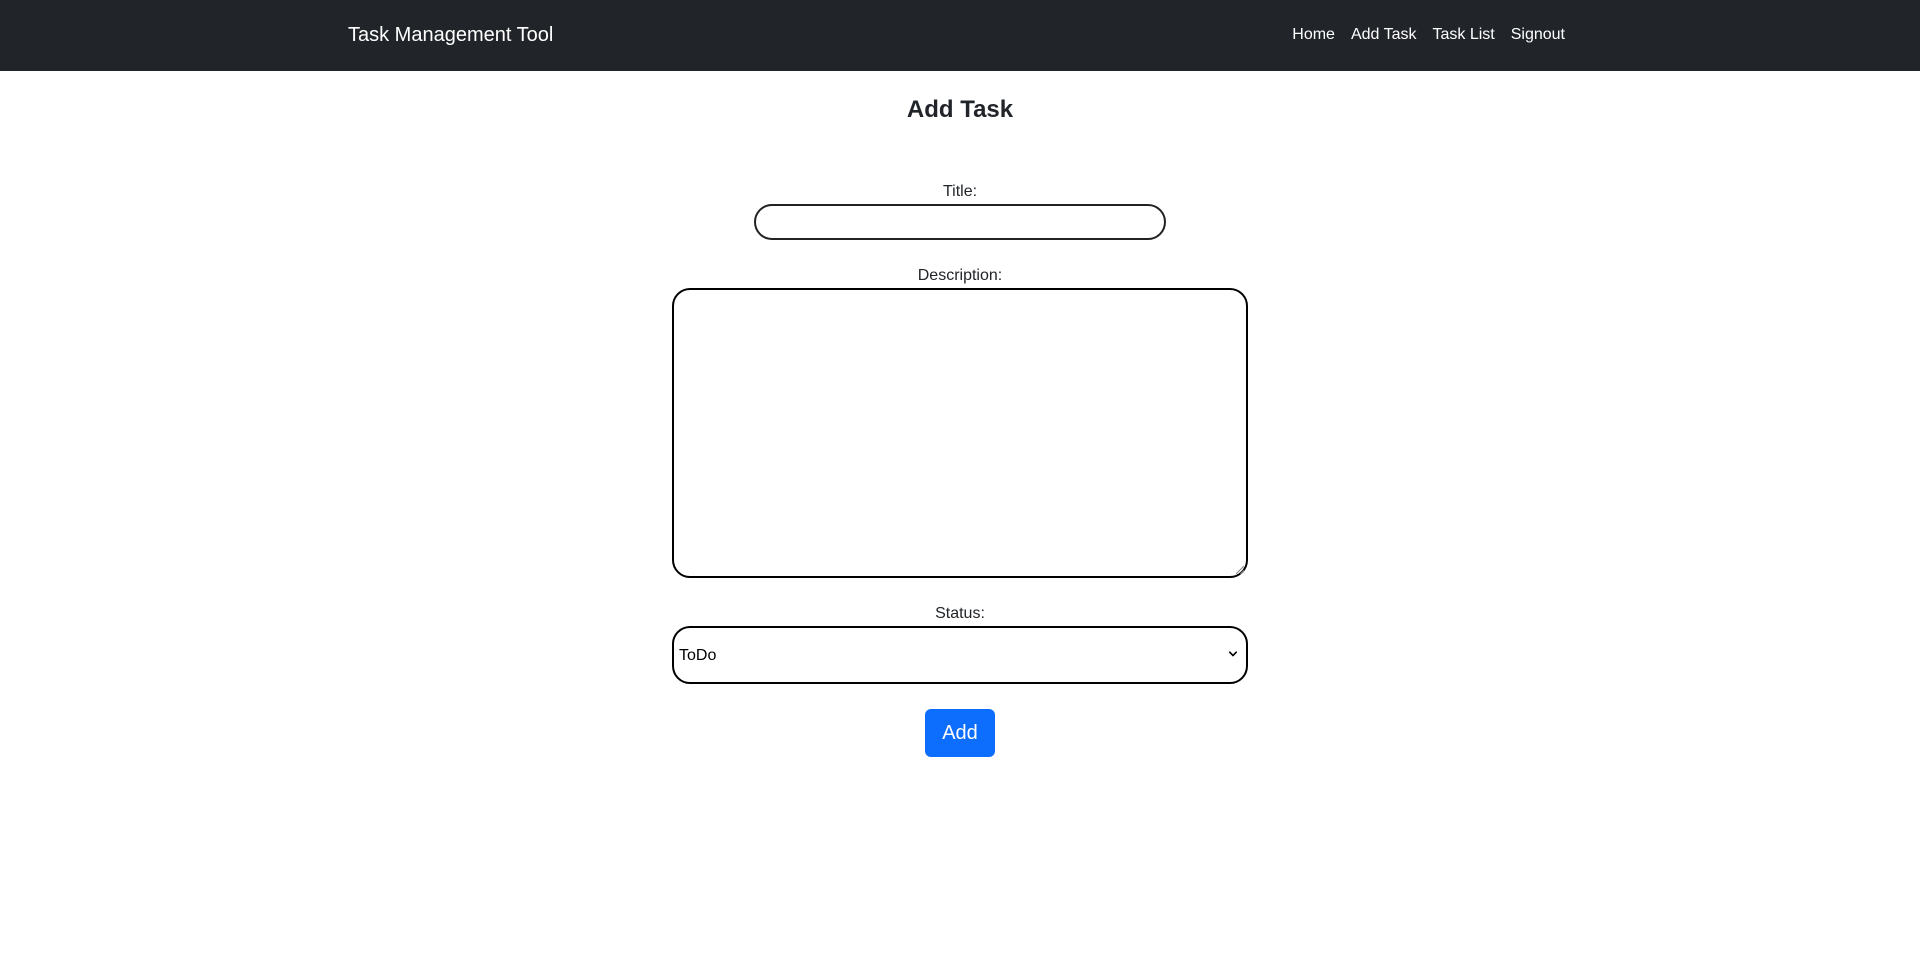 This screenshot has width=1920, height=966. I want to click on brand-link: Task Management Tool, so click(450, 35).